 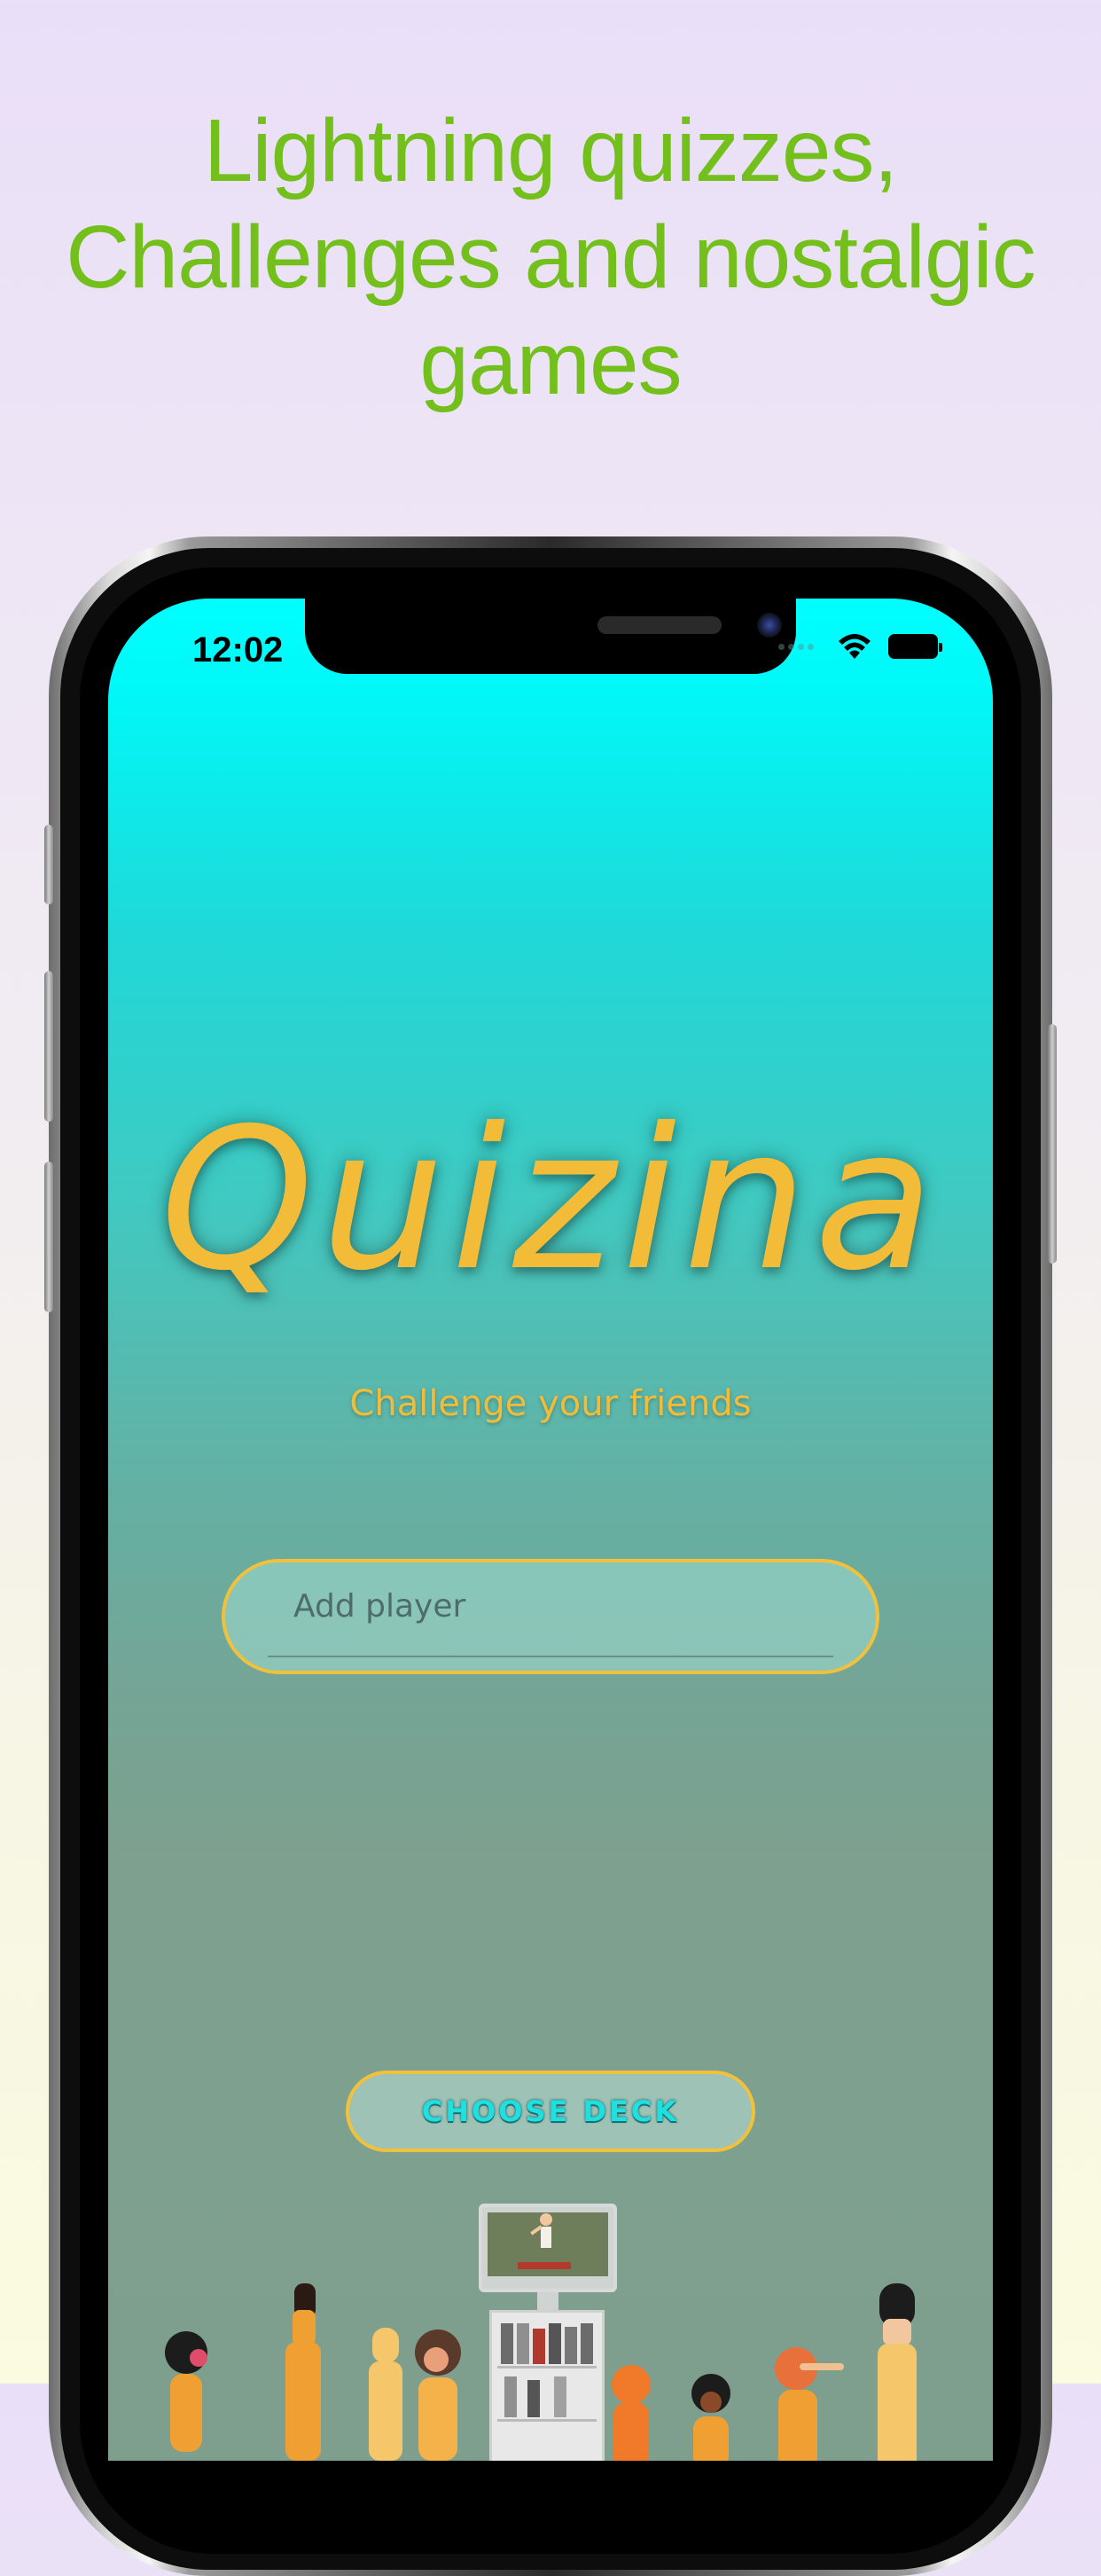 What do you see at coordinates (550, 363) in the screenshot?
I see `headline-line-3: games` at bounding box center [550, 363].